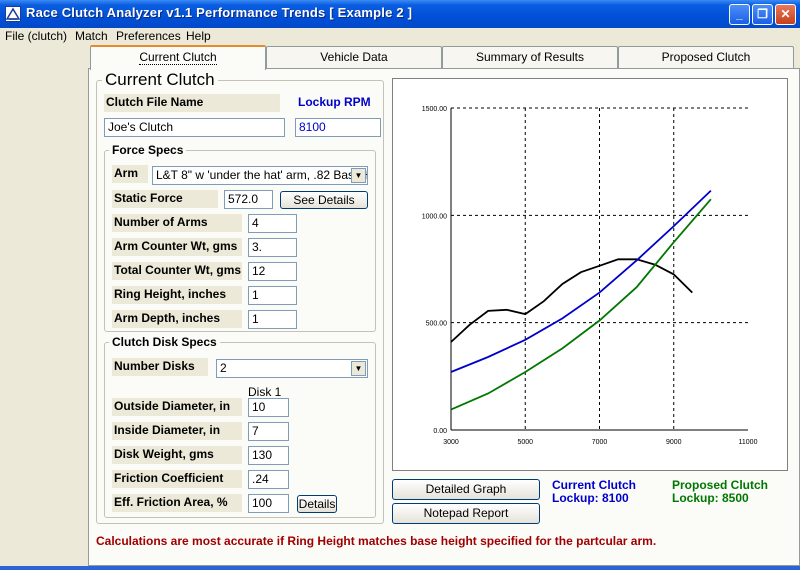 The height and width of the screenshot is (570, 800). I want to click on minimize-button: _, so click(739, 14).